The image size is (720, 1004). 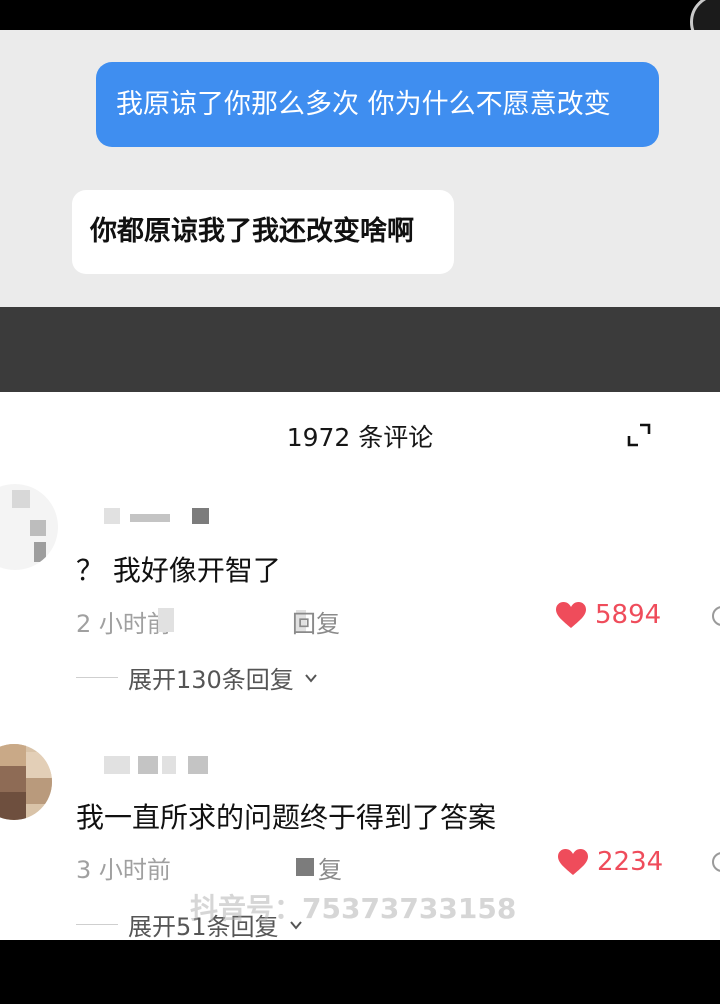 I want to click on like-button: 2234, so click(x=610, y=862).